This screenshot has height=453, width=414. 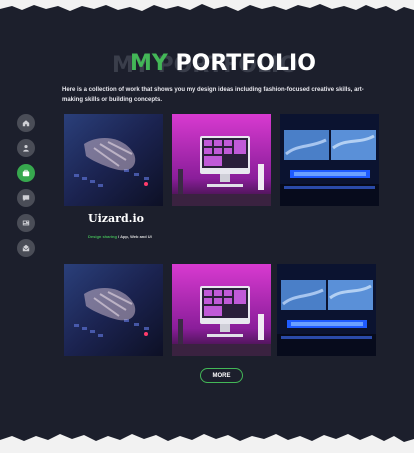 What do you see at coordinates (207, 443) in the screenshot?
I see `torn-paper-bottom` at bounding box center [207, 443].